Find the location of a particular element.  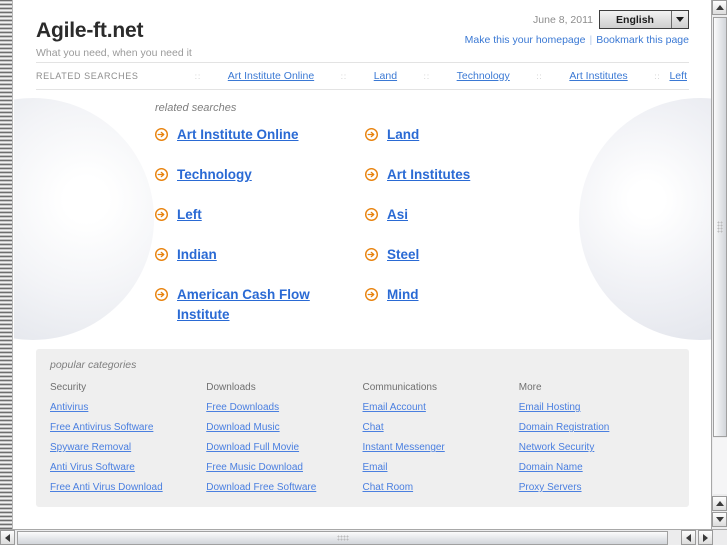

category-link: Domain Name is located at coordinates (597, 467).